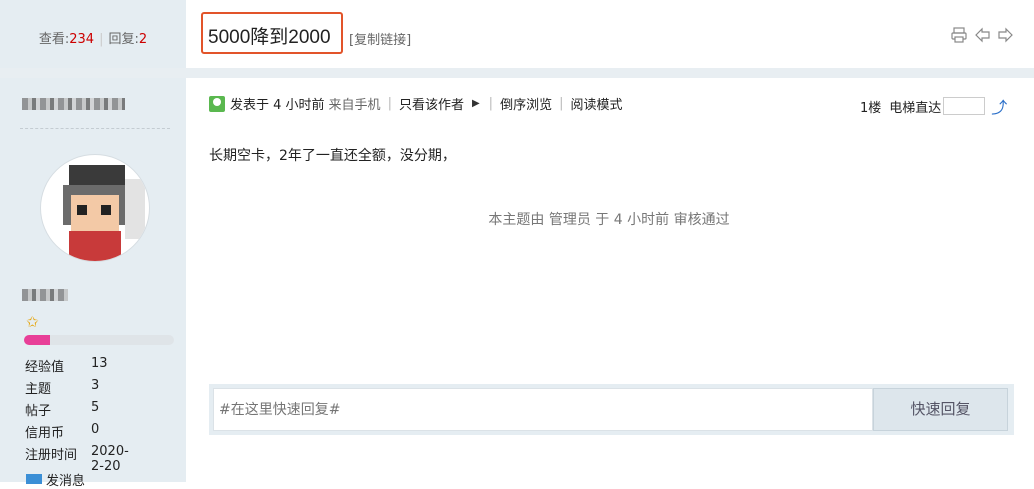 Image resolution: width=1034 pixels, height=489 pixels. Describe the element at coordinates (45, 295) in the screenshot. I see `author-group-redacted` at that location.